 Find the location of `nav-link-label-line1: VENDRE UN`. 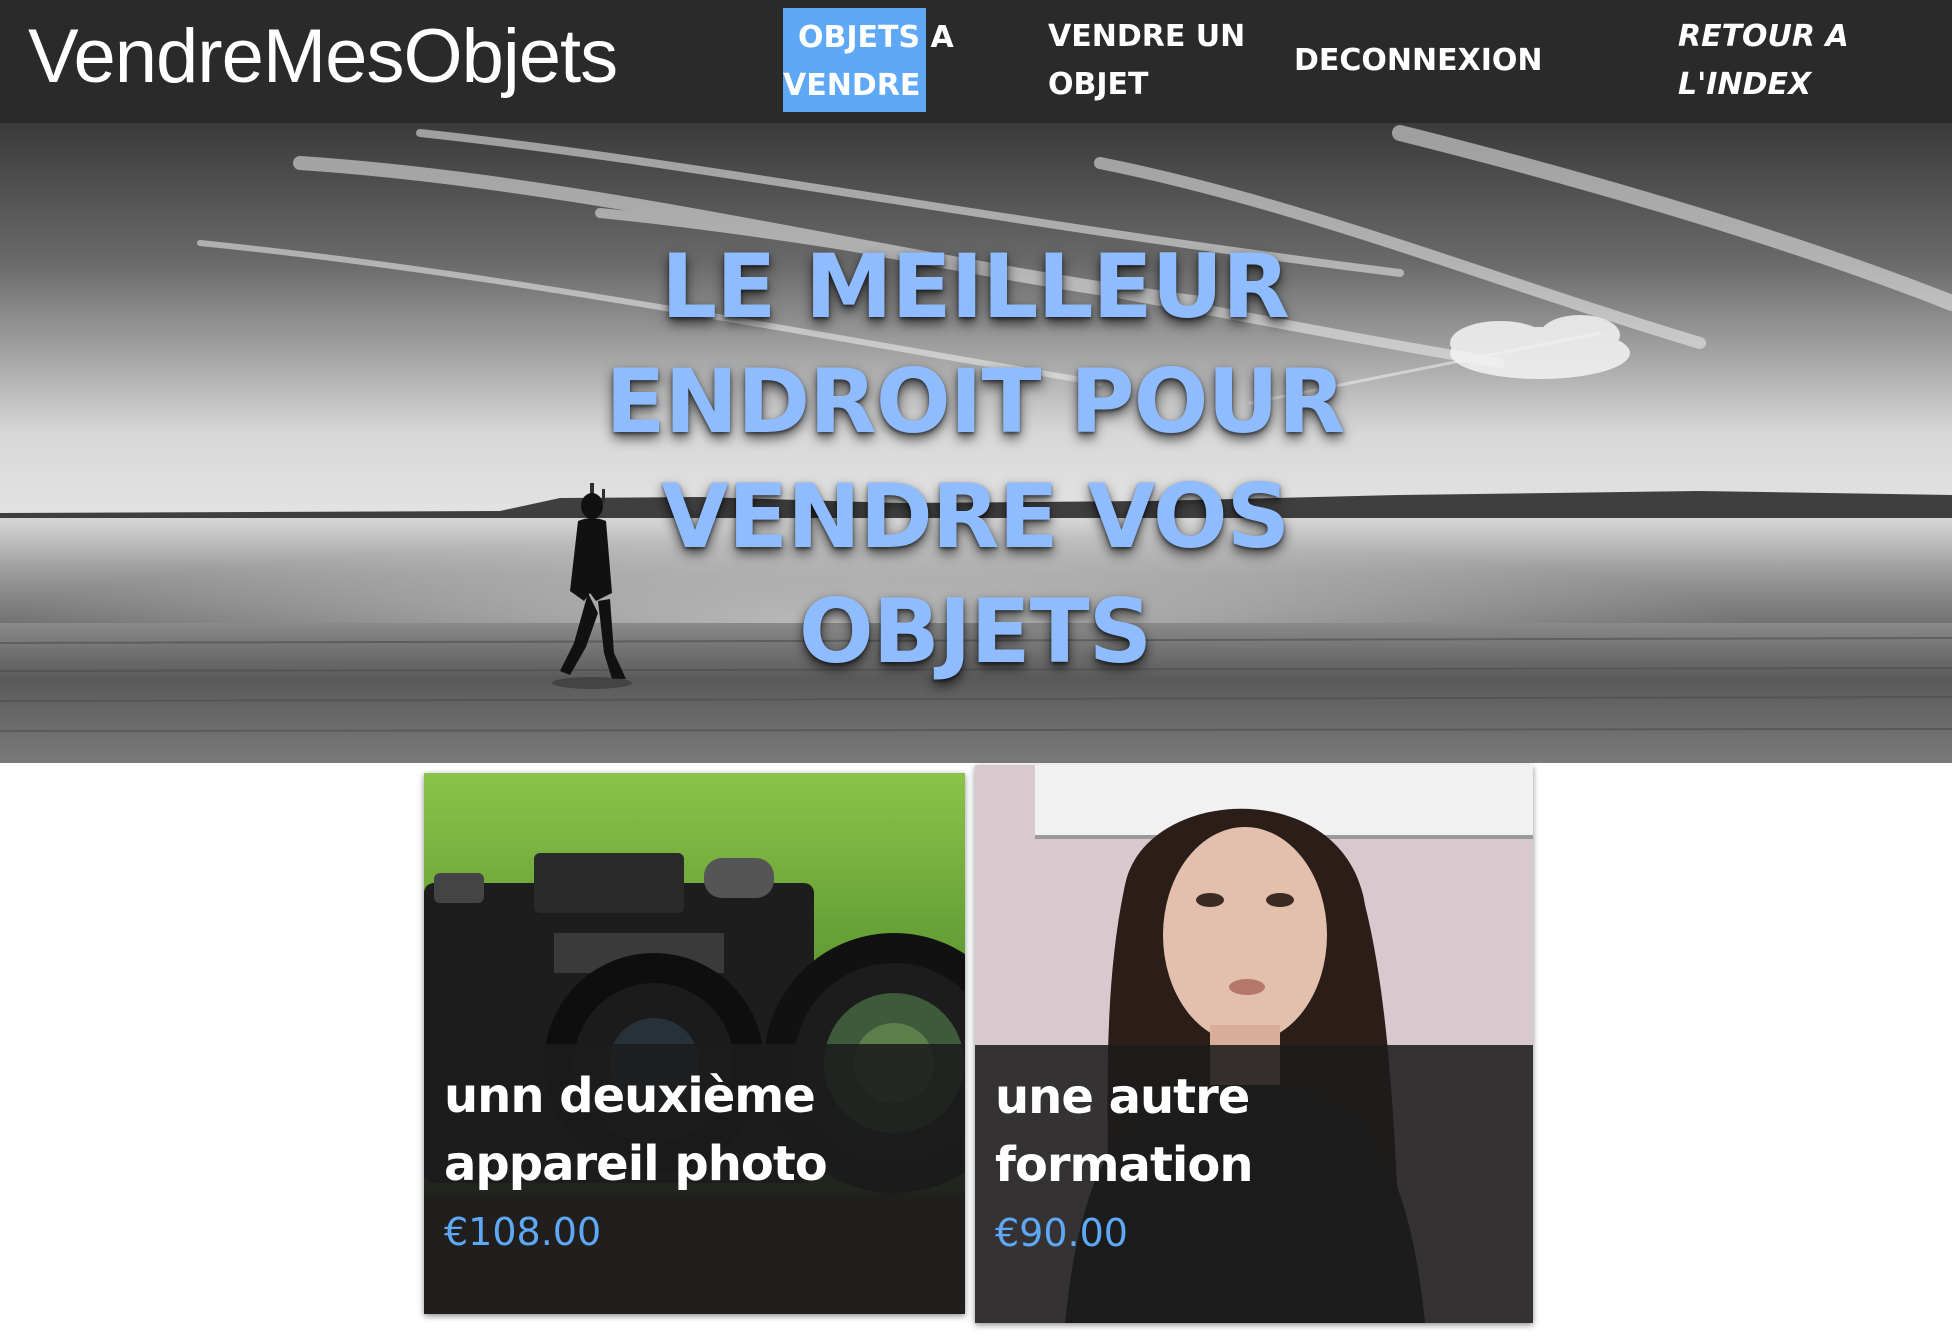

nav-link-label-line1: VENDRE UN is located at coordinates (1147, 36).